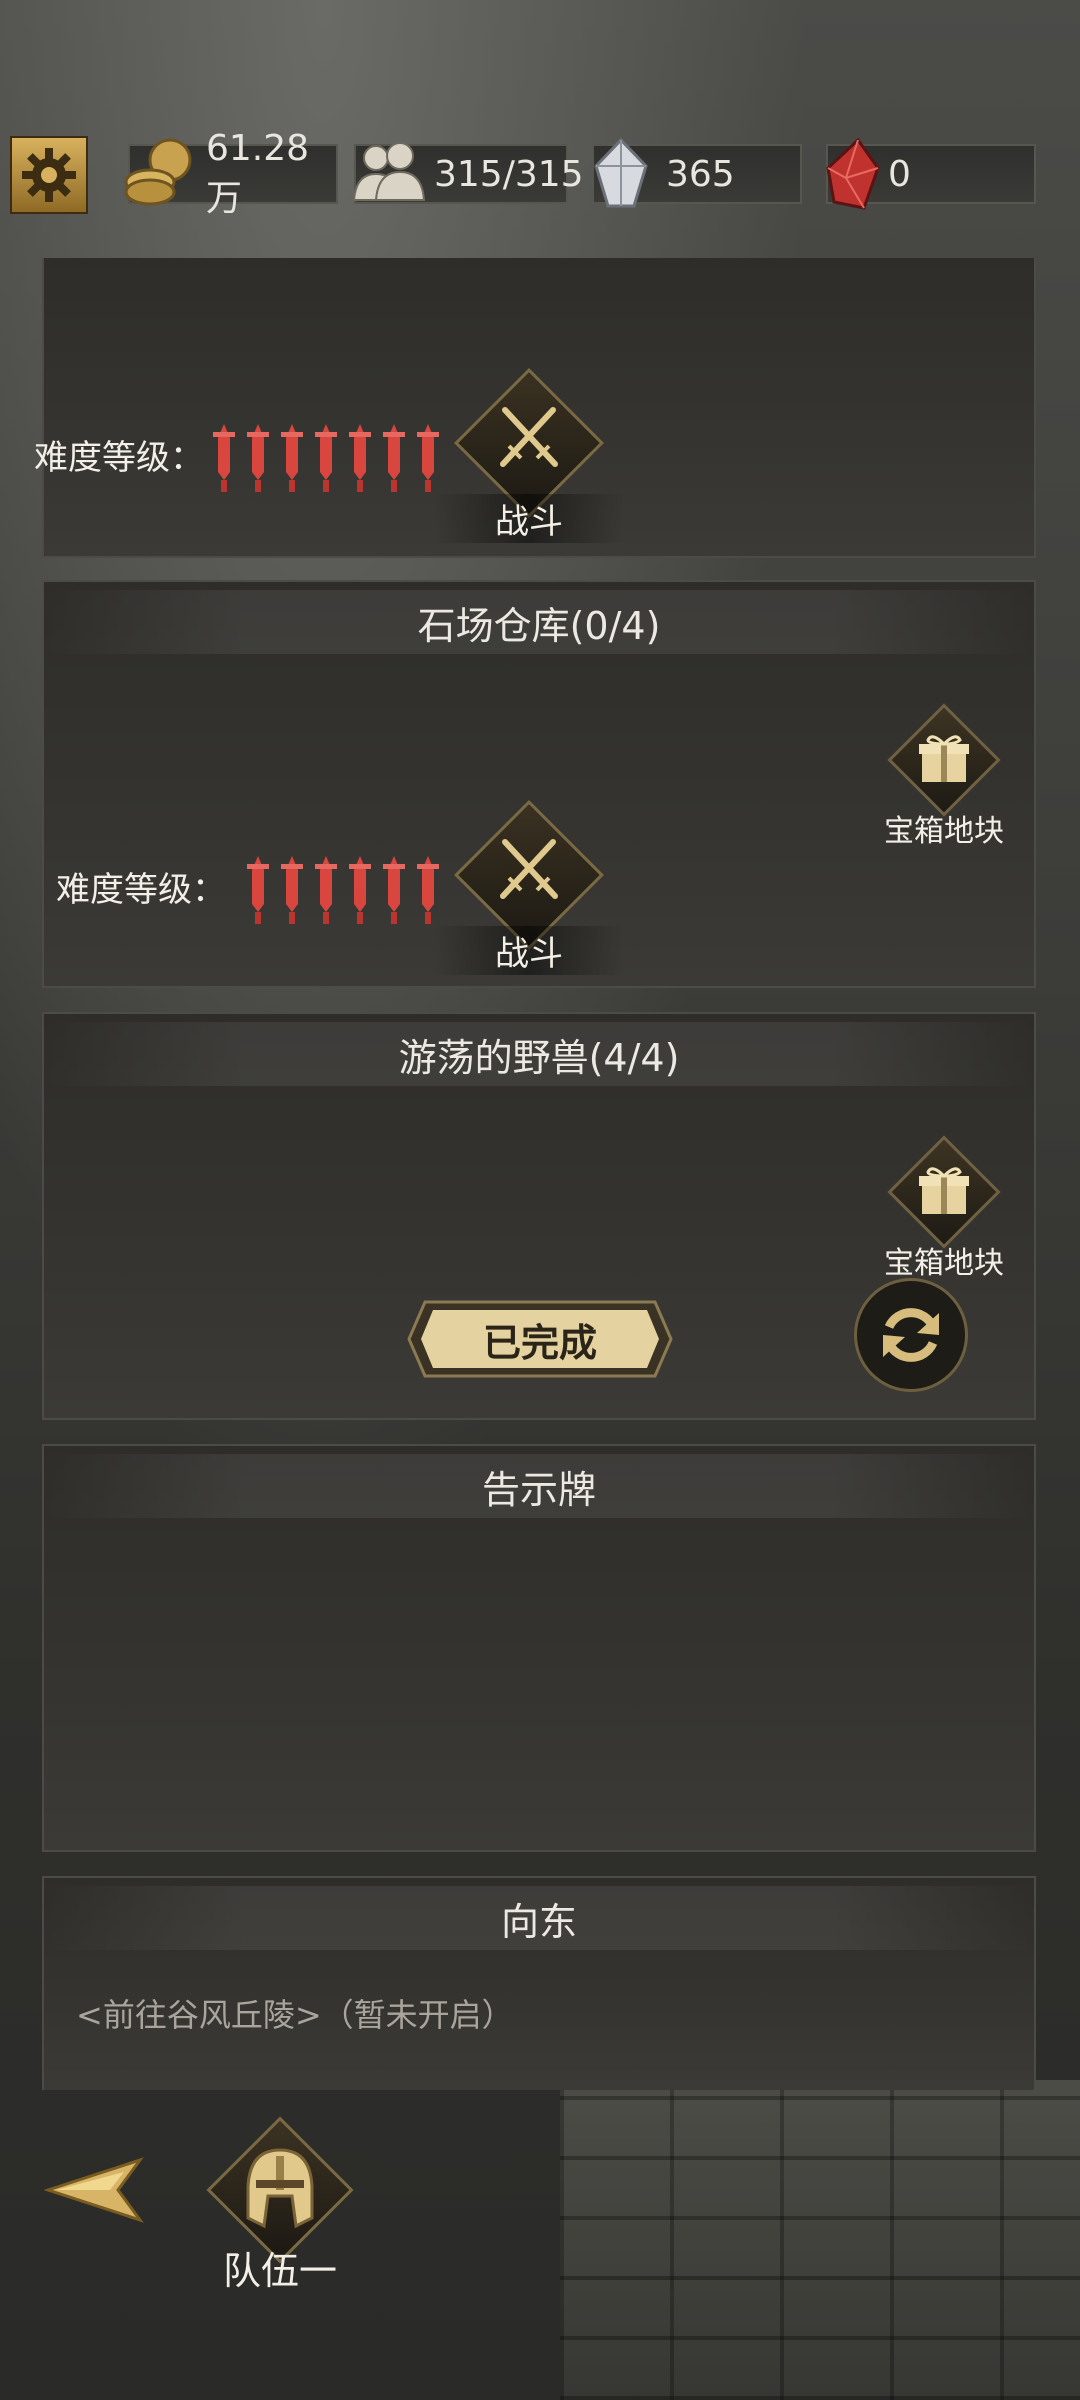 Image resolution: width=1080 pixels, height=2400 pixels. I want to click on gold-resource: 61.28万, so click(231, 173).